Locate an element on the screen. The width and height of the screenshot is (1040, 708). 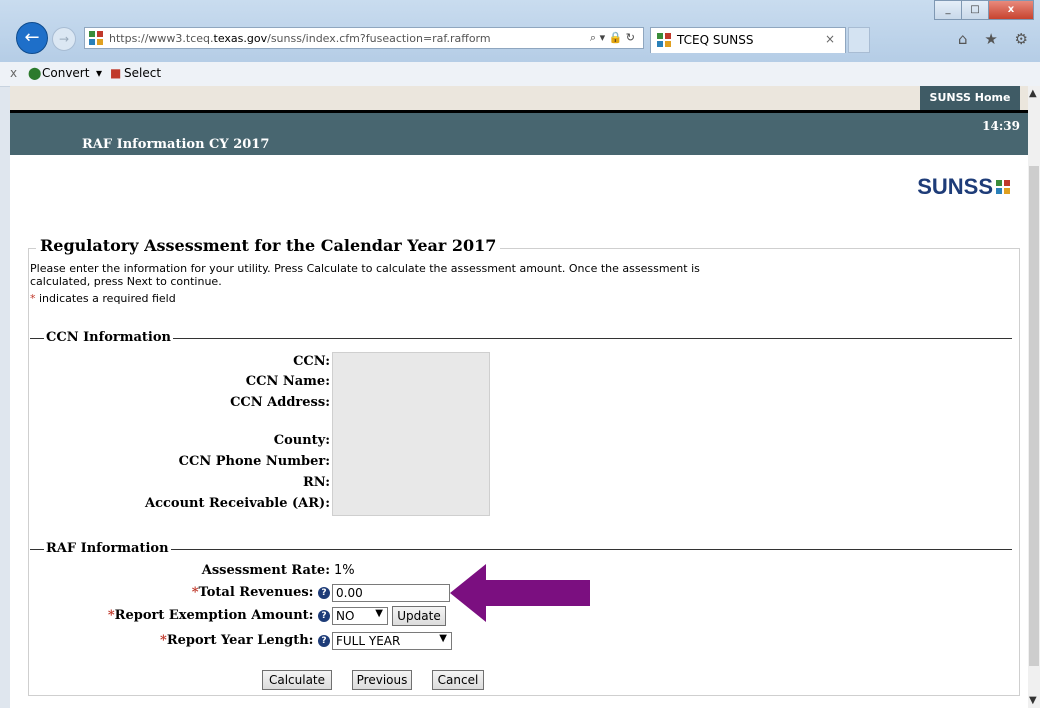
sunss-logo: SUNSS is located at coordinates (963, 187).